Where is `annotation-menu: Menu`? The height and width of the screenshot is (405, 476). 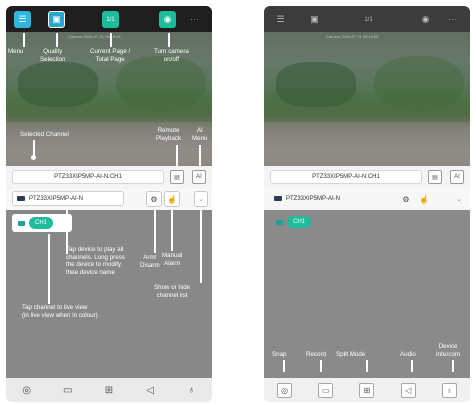 annotation-menu: Menu is located at coordinates (16, 51).